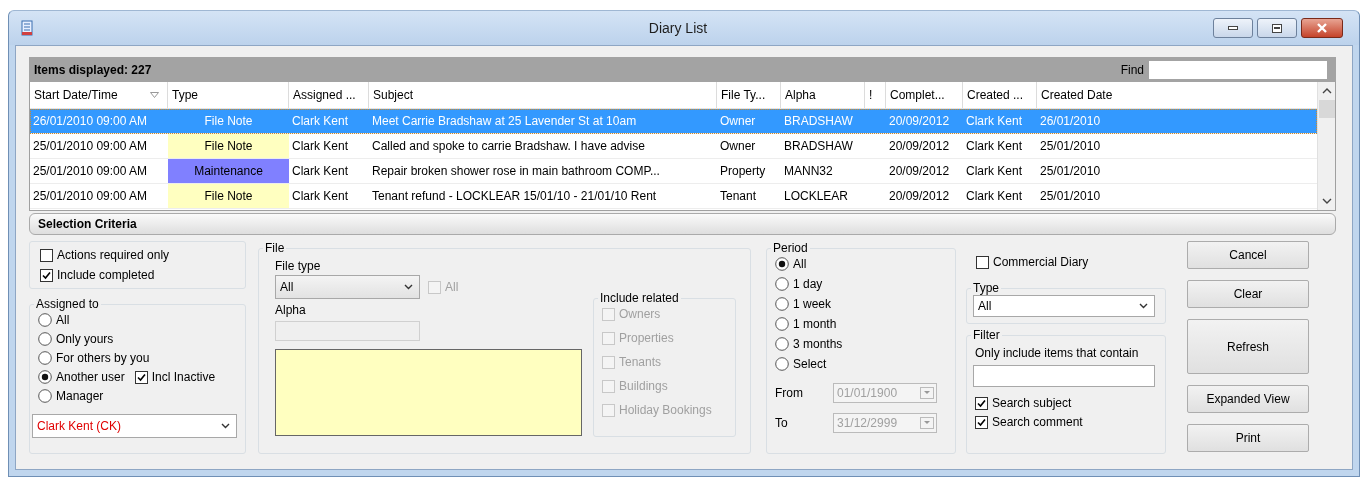 Image resolution: width=1370 pixels, height=479 pixels. Describe the element at coordinates (67, 304) in the screenshot. I see `group-title: Assigned to` at that location.